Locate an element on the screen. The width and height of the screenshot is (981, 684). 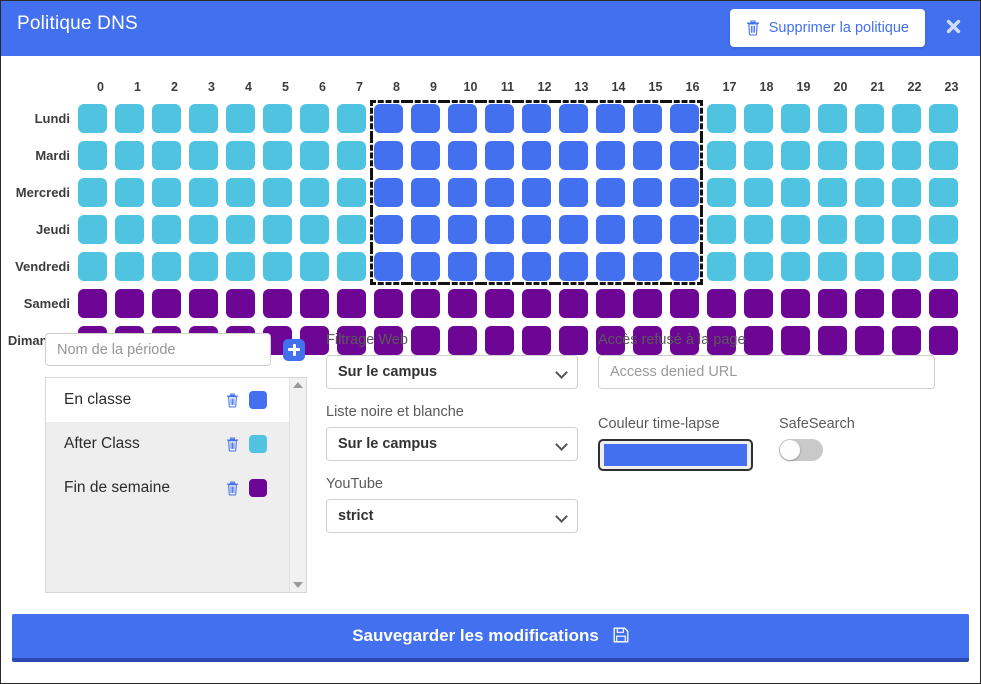
timelapse-color-input is located at coordinates (675, 455).